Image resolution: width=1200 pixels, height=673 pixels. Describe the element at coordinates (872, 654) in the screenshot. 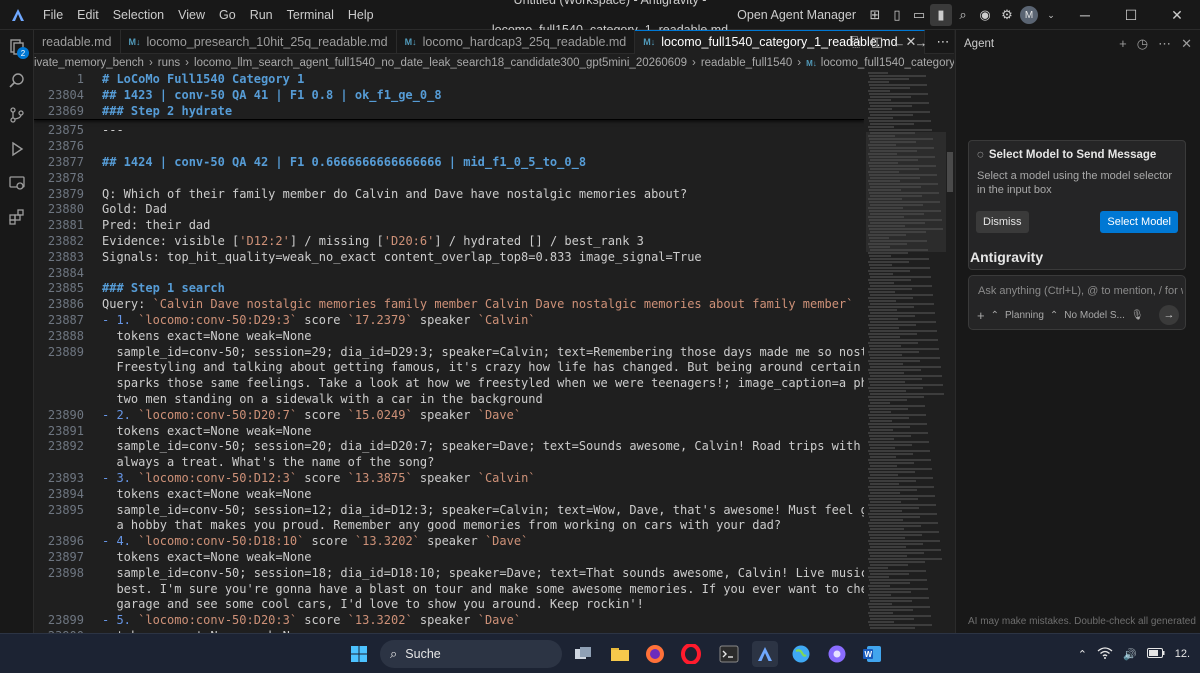

I see `word-icon: W` at that location.